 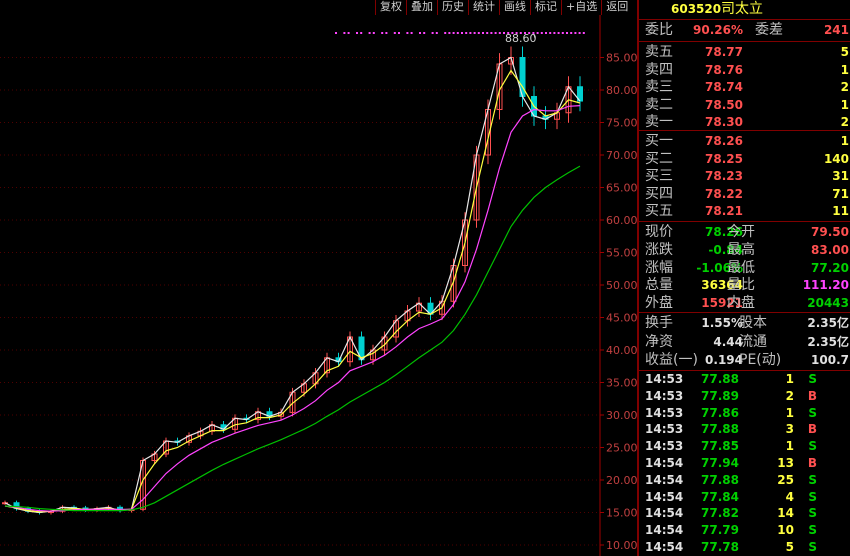 What do you see at coordinates (744, 268) in the screenshot?
I see `quote-row: 涨幅 -1.06% 最低 77.20` at bounding box center [744, 268].